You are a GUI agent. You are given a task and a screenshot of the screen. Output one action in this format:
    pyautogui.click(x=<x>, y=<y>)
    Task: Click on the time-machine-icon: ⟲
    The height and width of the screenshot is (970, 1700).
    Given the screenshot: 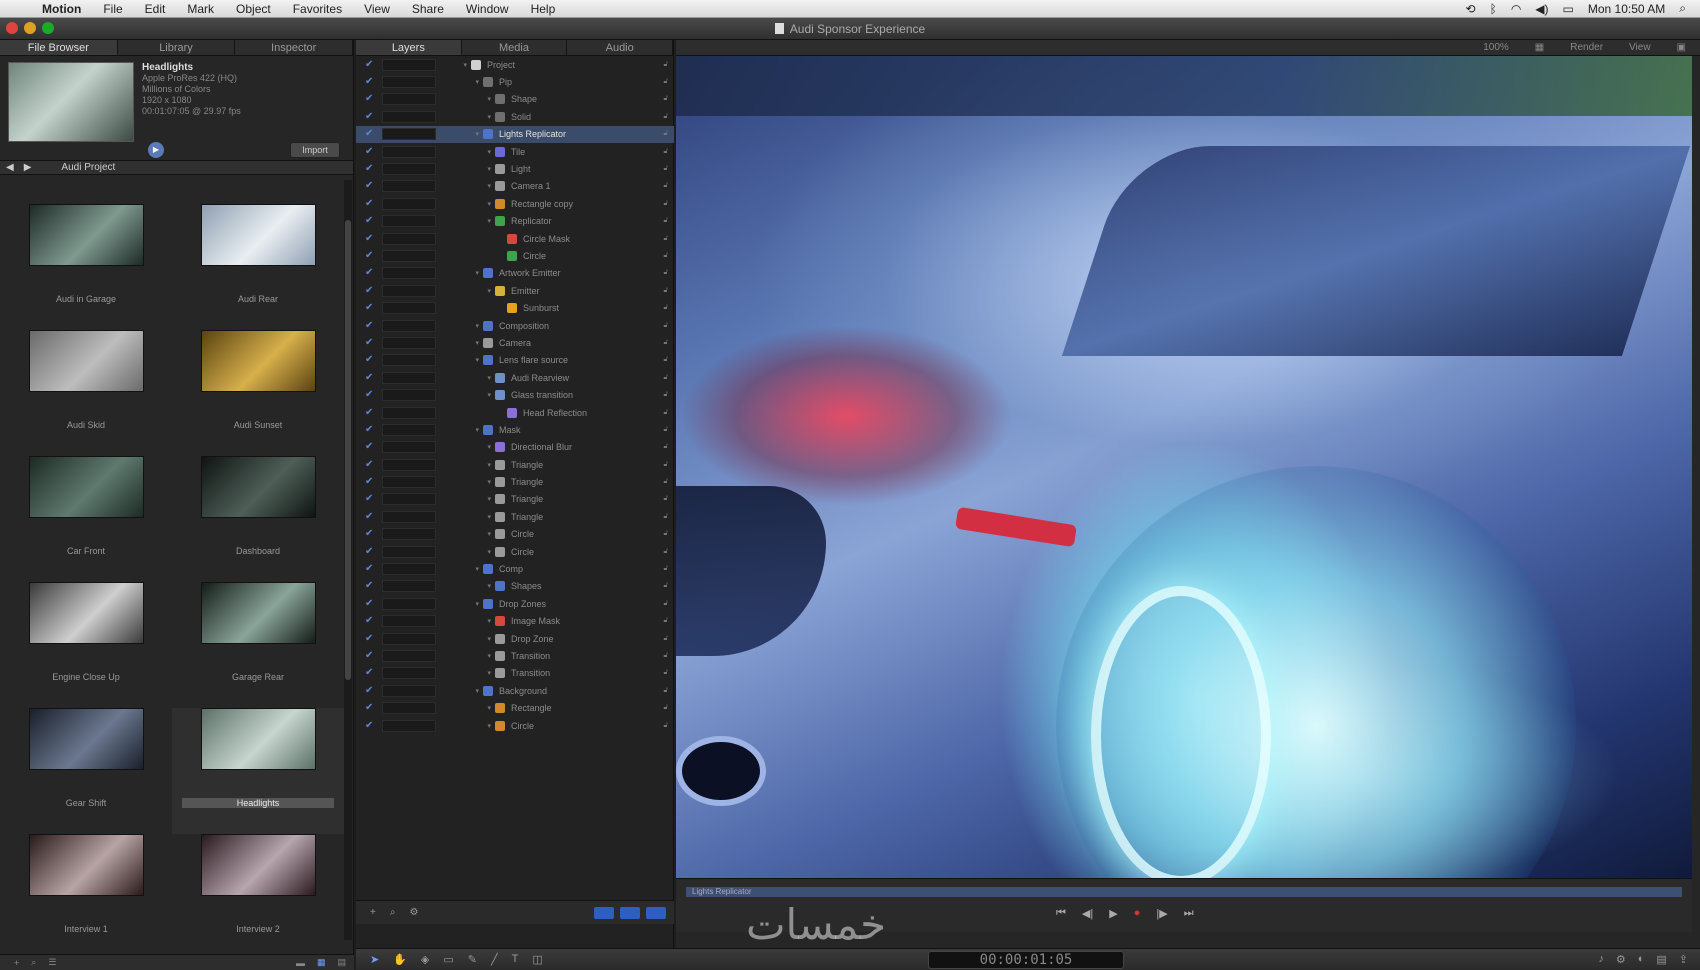 What is the action you would take?
    pyautogui.click(x=1471, y=9)
    